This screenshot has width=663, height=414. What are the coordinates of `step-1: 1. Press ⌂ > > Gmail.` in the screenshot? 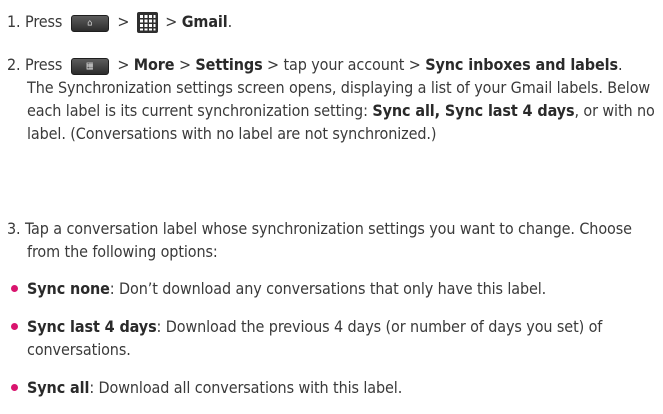 It's located at (332, 21).